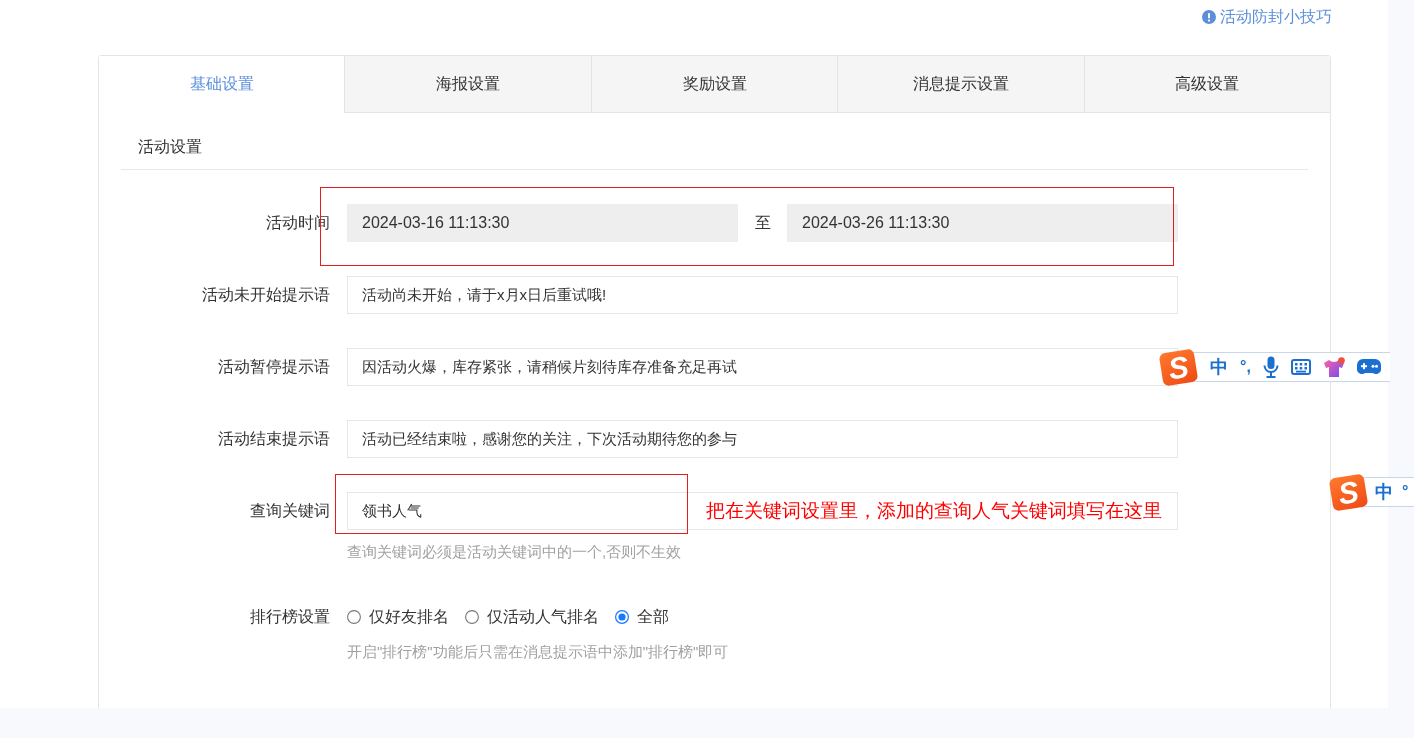  What do you see at coordinates (762, 222) in the screenshot?
I see `range-separator: 至` at bounding box center [762, 222].